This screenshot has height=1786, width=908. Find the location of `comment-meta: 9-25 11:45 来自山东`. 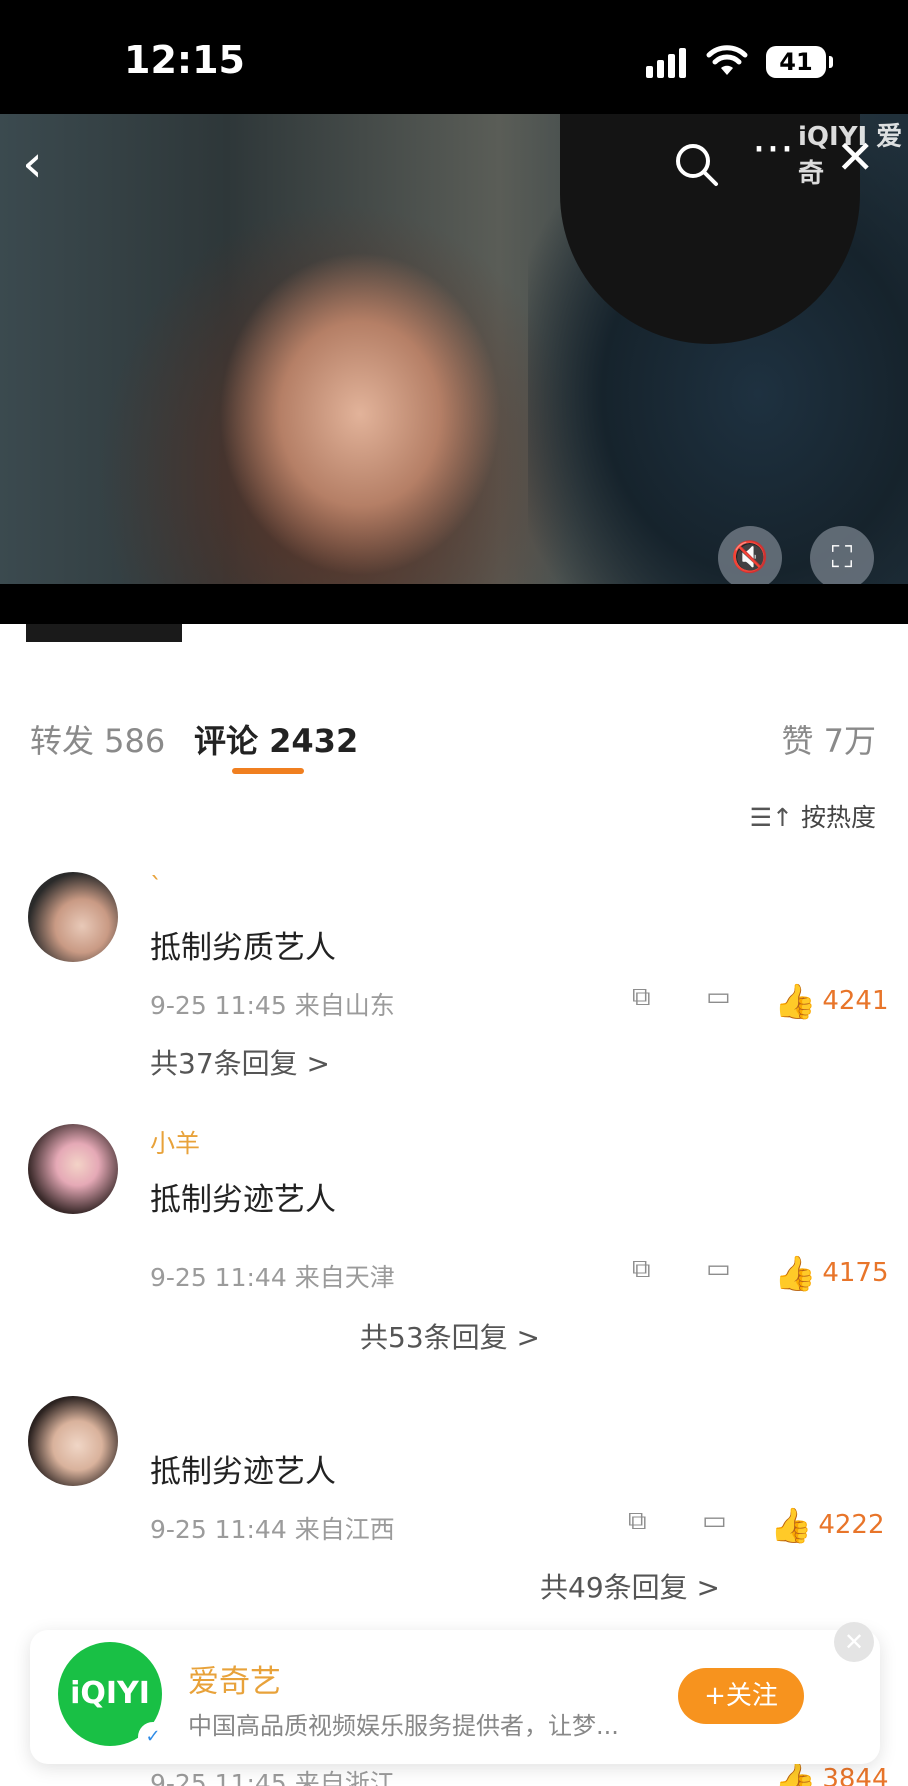

comment-meta: 9-25 11:45 来自山东 is located at coordinates (272, 1005).